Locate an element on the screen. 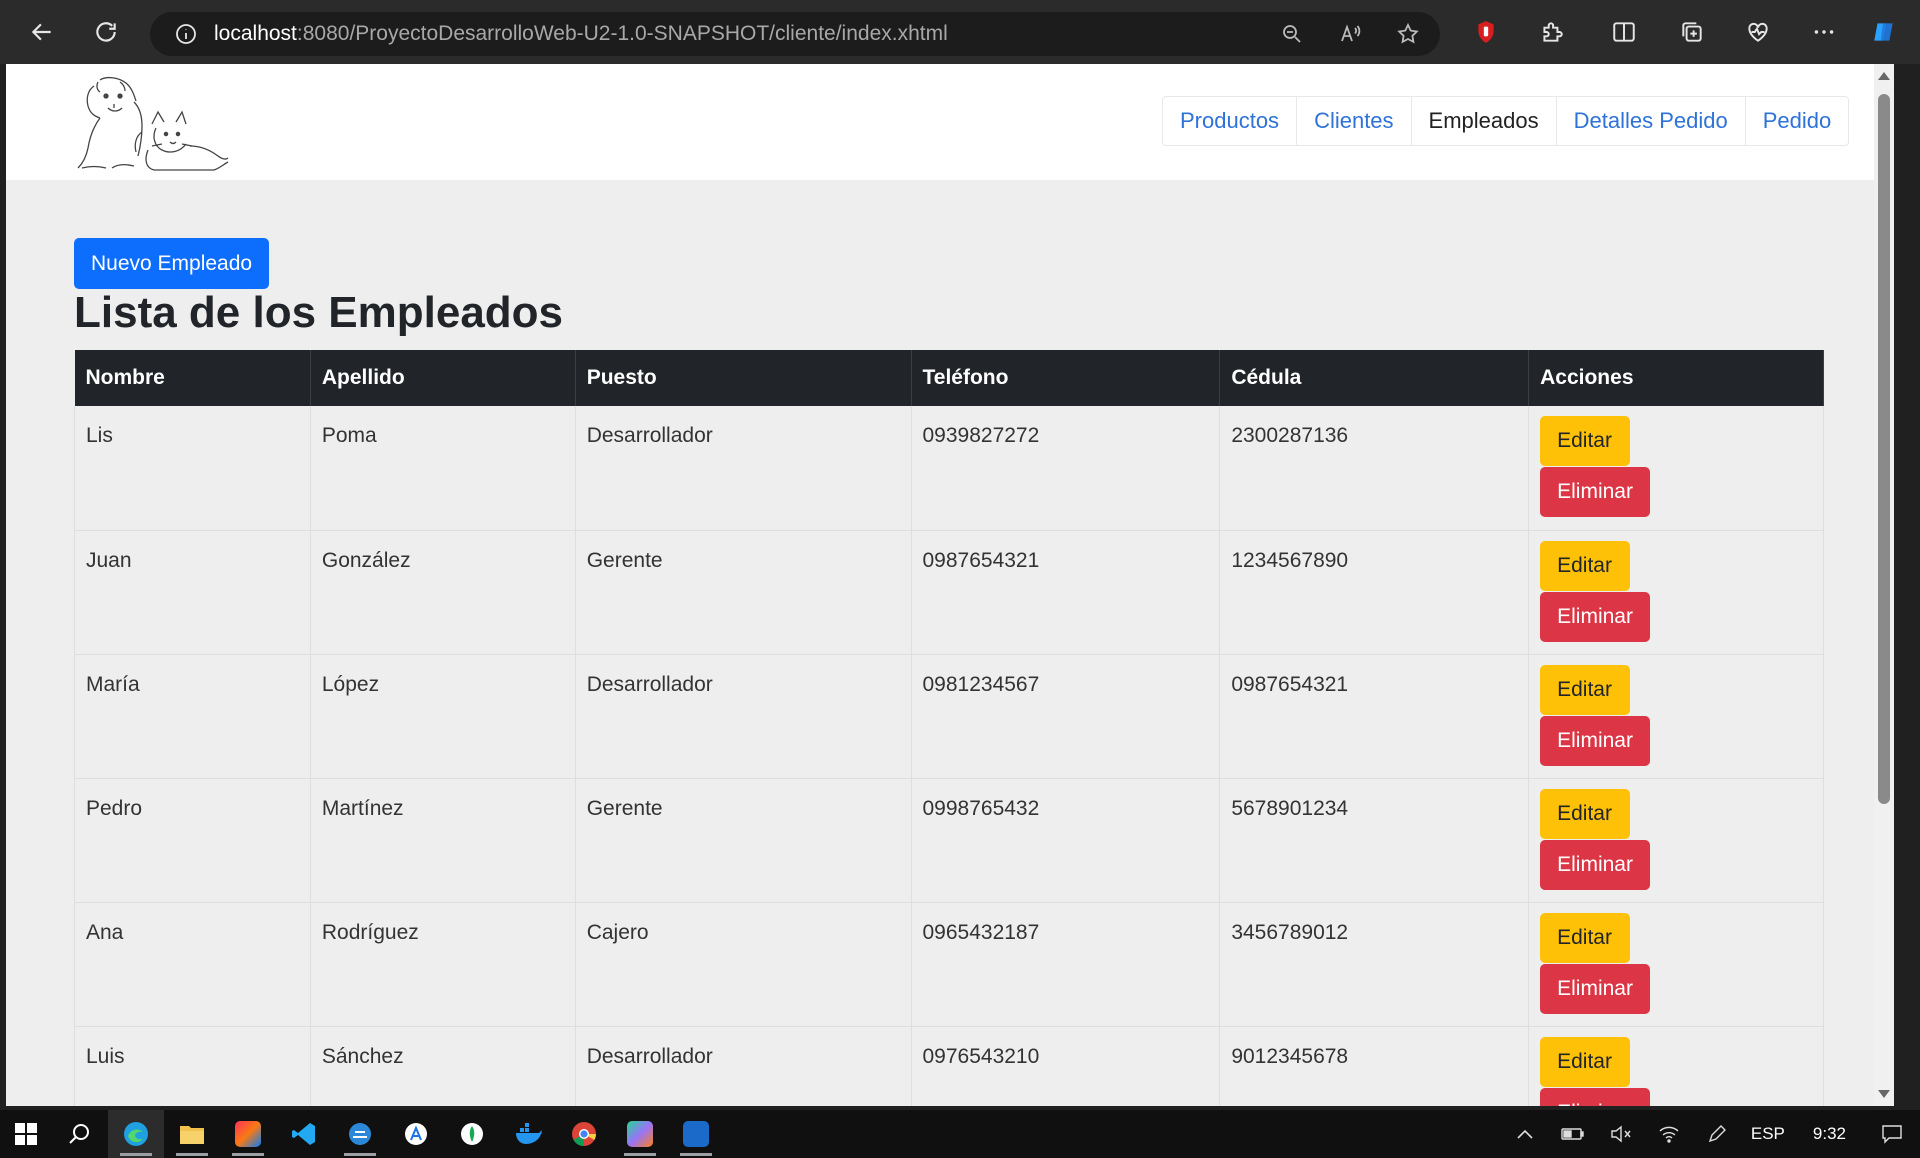 Image resolution: width=1920 pixels, height=1158 pixels. vscode-icon is located at coordinates (304, 1134).